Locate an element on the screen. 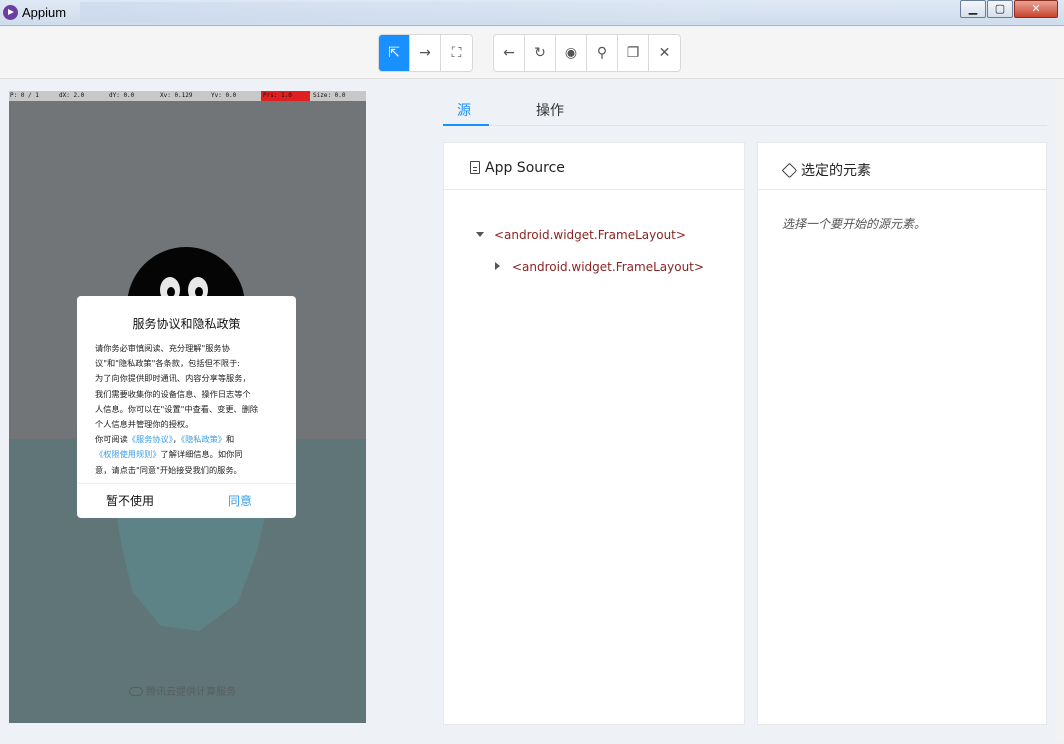 This screenshot has height=744, width=1064. eye-icon: ◉ is located at coordinates (571, 53).